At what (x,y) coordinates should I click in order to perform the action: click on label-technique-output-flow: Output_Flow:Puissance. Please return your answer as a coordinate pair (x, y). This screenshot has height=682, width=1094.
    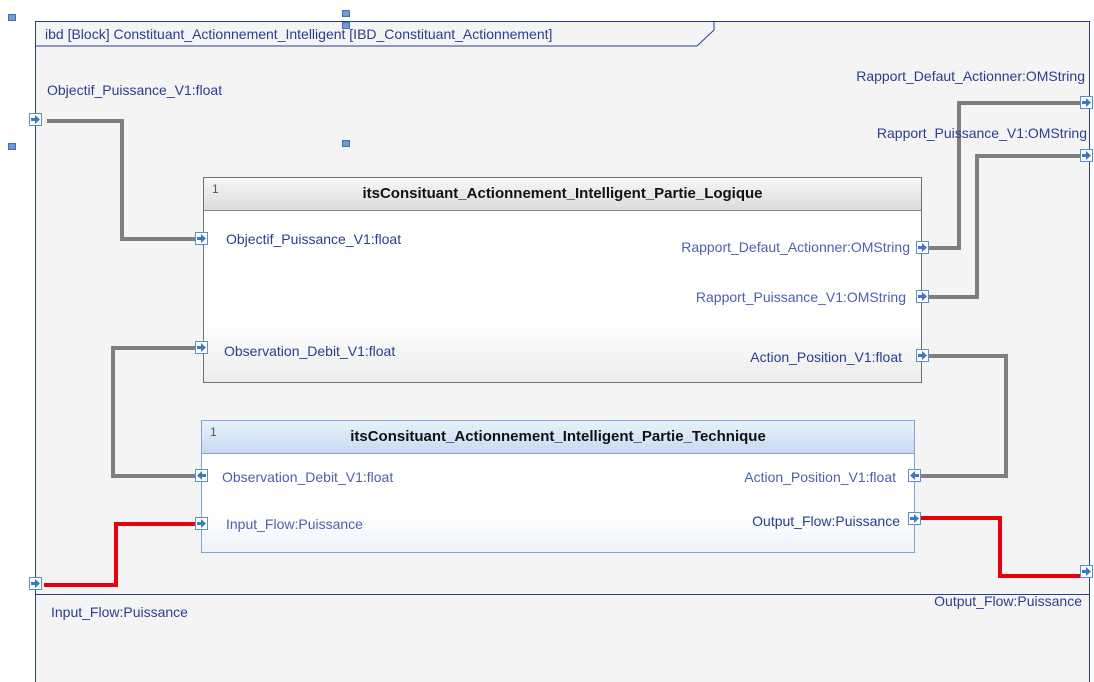
    Looking at the image, I should click on (826, 521).